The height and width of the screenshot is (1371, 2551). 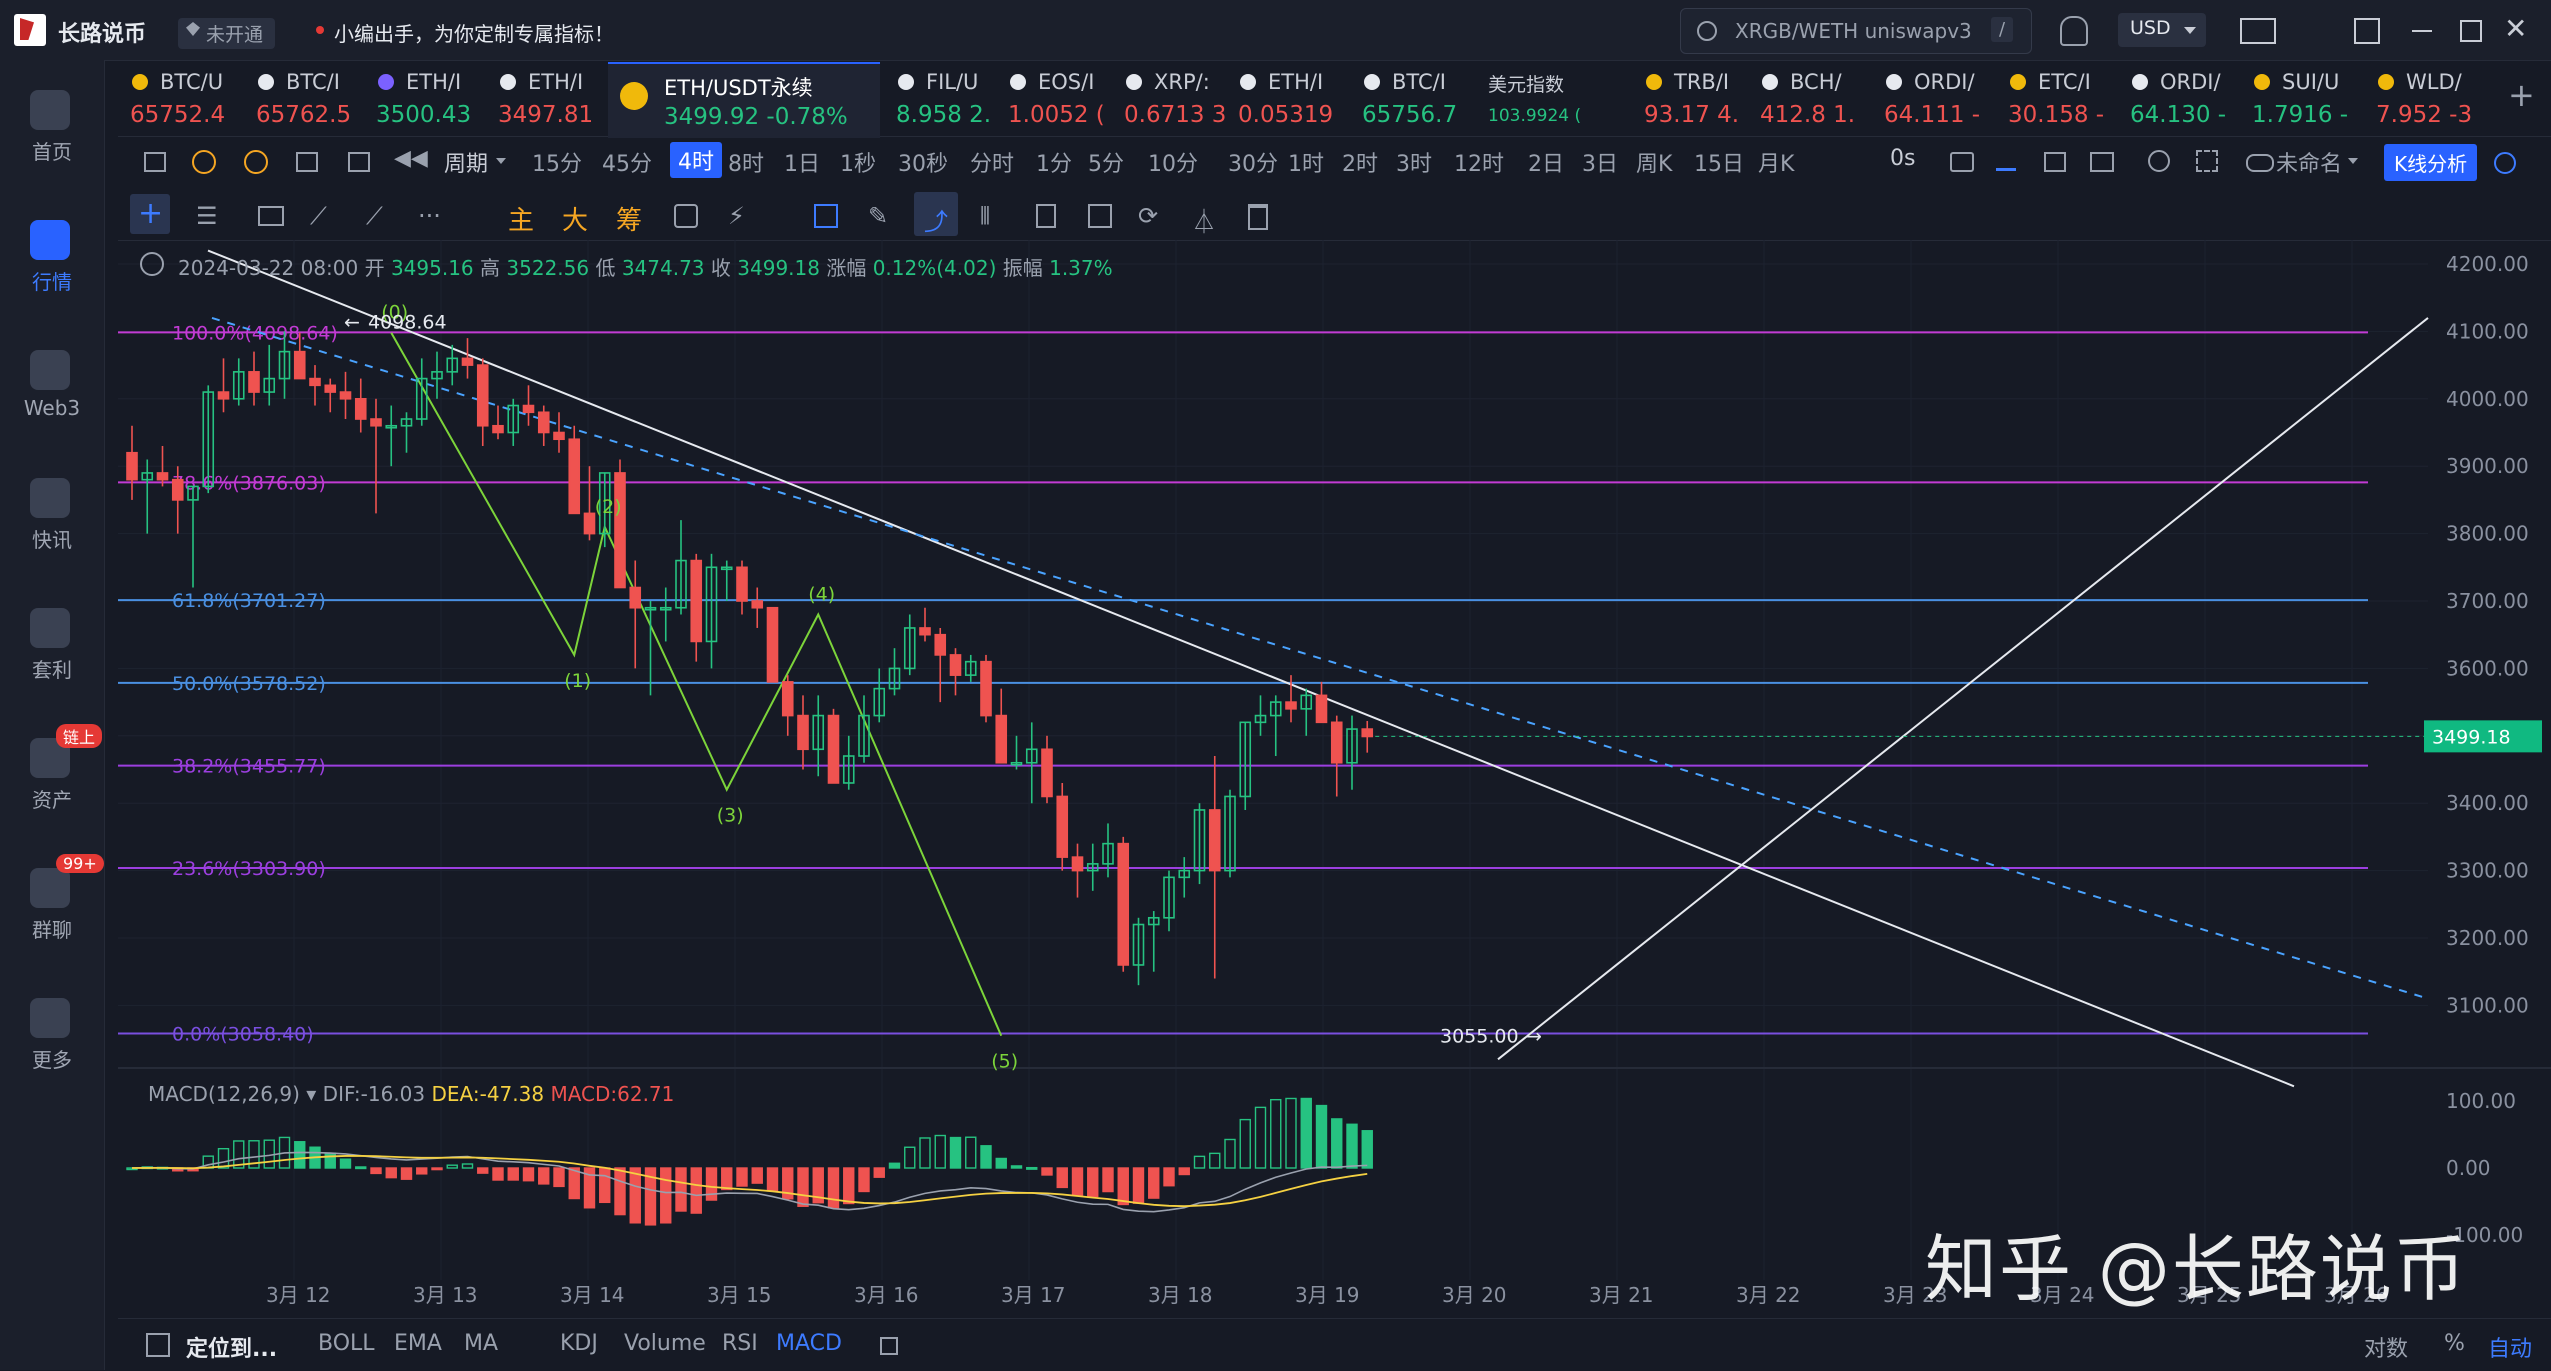 What do you see at coordinates (2454, 1343) in the screenshot?
I see `percent-scale-toggle: %` at bounding box center [2454, 1343].